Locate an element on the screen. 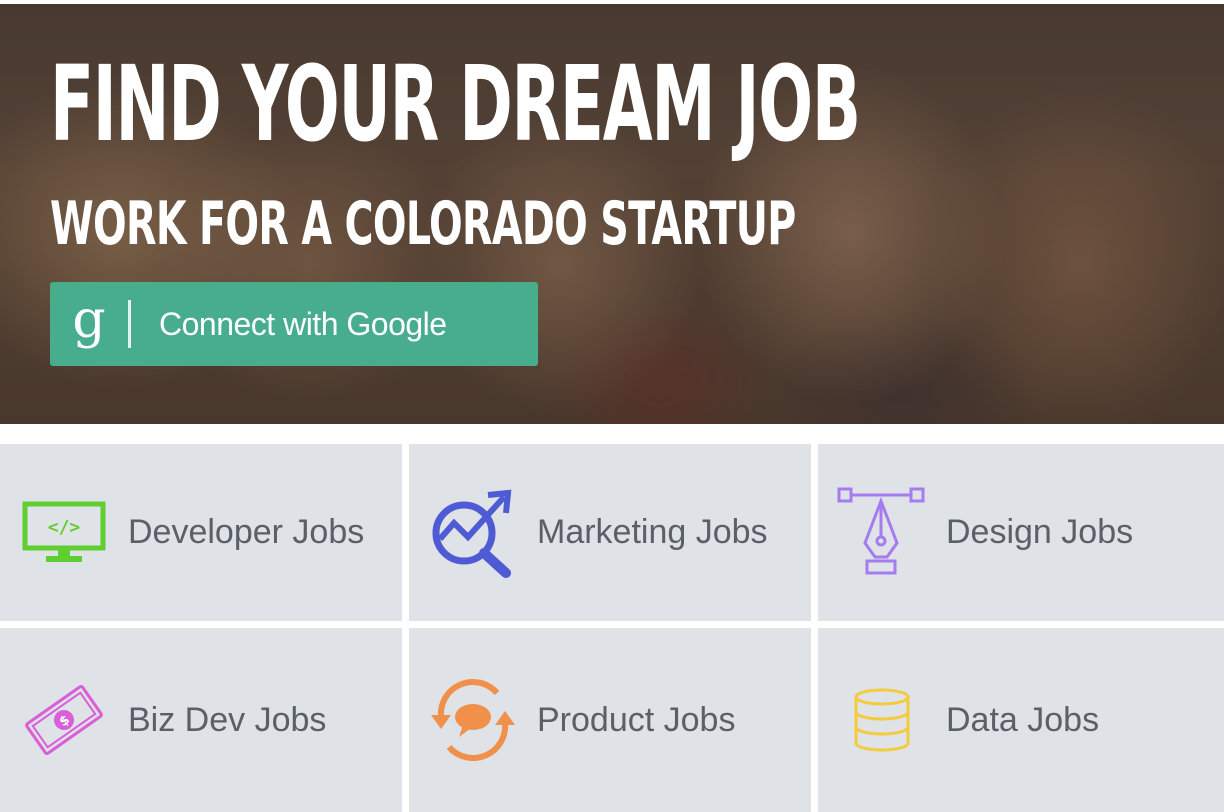 This screenshot has height=812, width=1224. category-marketing-jobs: Marketing Jobs is located at coordinates (610, 532).